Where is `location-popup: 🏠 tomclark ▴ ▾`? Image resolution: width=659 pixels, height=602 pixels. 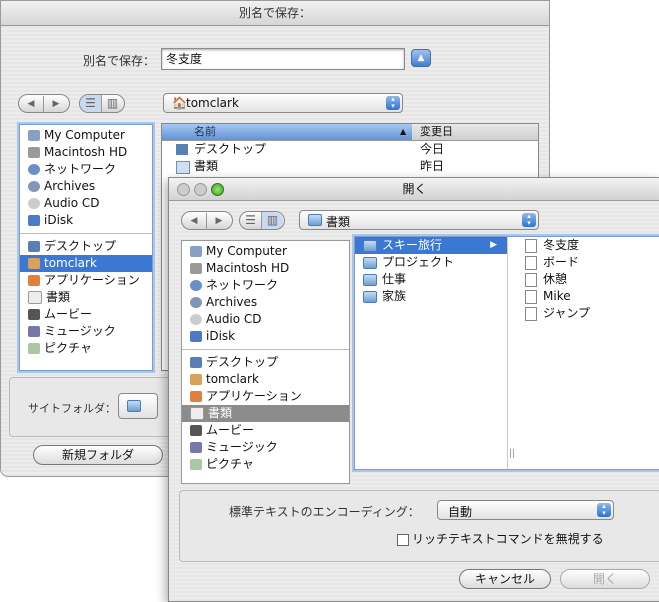 location-popup: 🏠 tomclark ▴ ▾ is located at coordinates (283, 103).